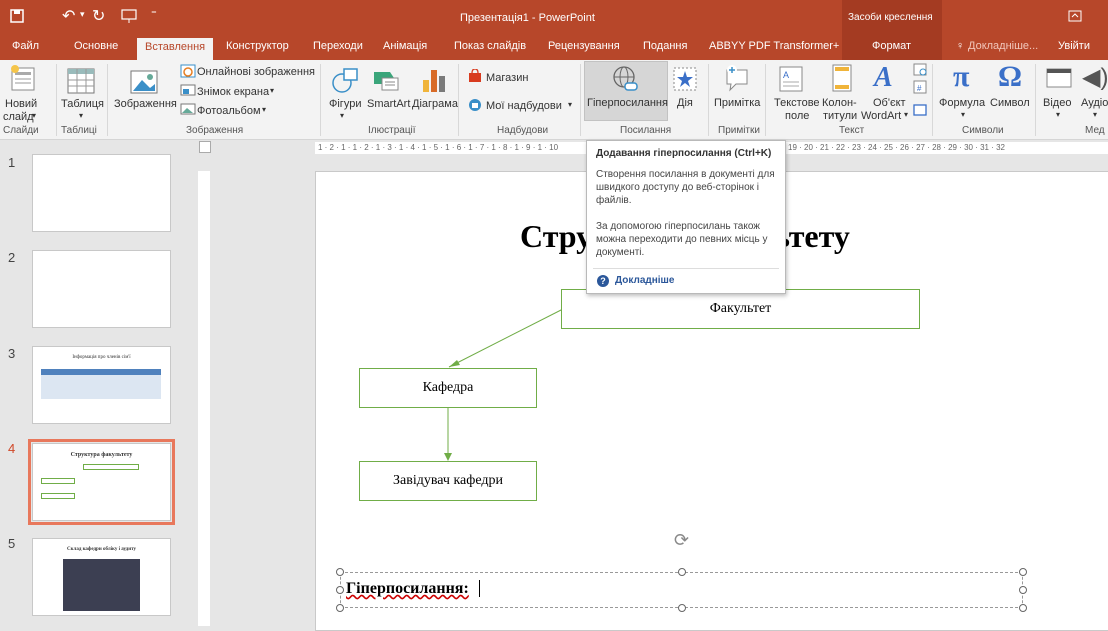  Describe the element at coordinates (188, 109) in the screenshot. I see `photo-album-icon` at that location.